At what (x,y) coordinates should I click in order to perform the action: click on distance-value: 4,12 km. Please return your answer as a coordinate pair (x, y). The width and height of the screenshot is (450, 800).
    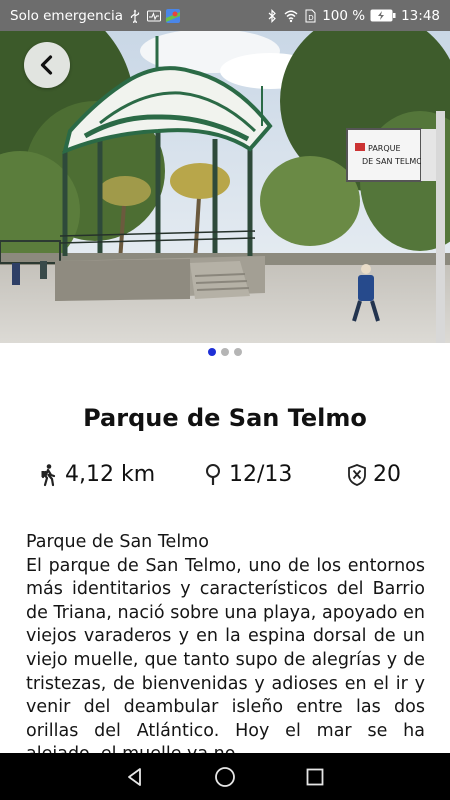
    Looking at the image, I should click on (110, 474).